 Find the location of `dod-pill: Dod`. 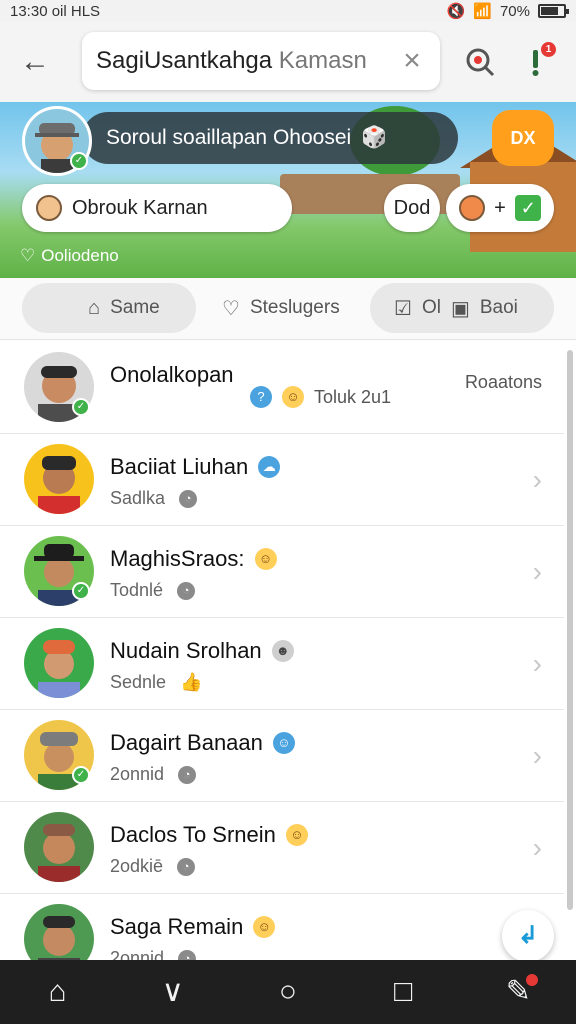

dod-pill: Dod is located at coordinates (412, 208).